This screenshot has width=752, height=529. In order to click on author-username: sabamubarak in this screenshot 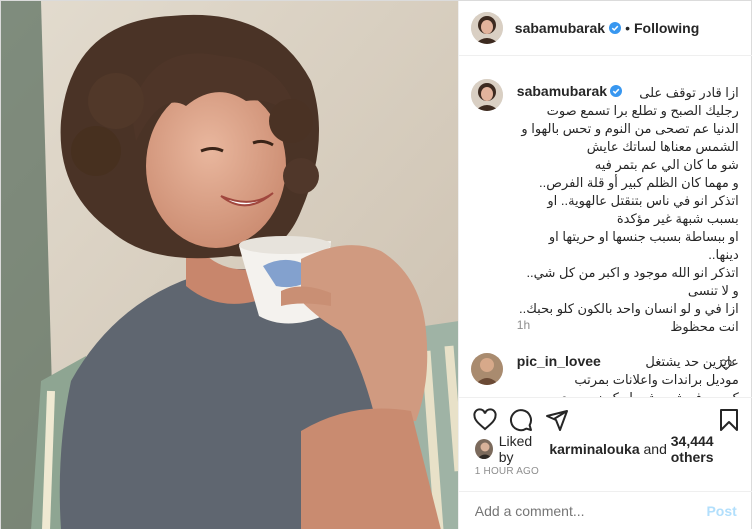, I will do `click(560, 28)`.